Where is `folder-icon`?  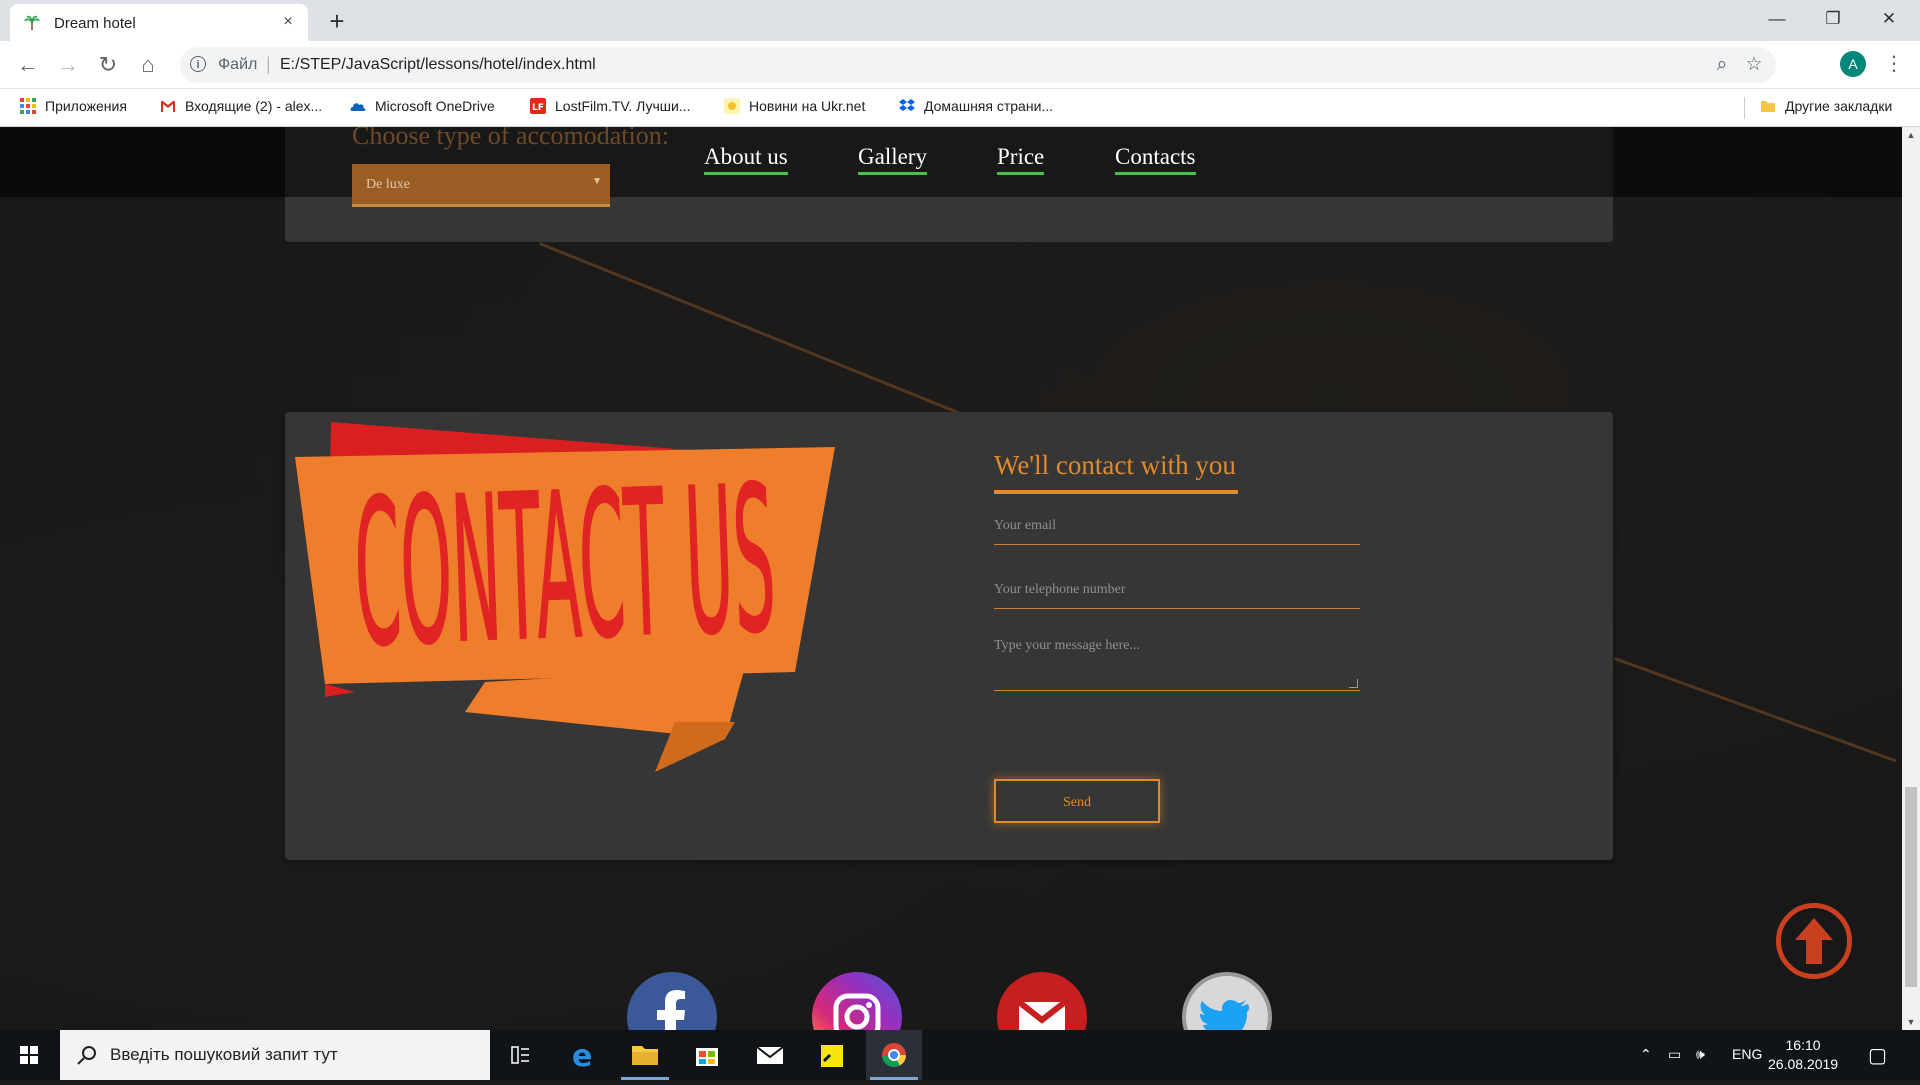
folder-icon is located at coordinates (1768, 106).